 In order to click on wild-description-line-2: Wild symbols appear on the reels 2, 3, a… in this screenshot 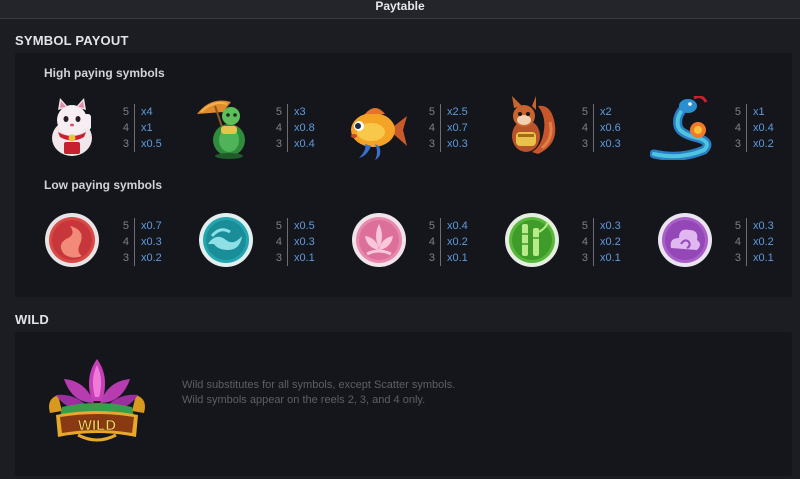, I will do `click(304, 400)`.